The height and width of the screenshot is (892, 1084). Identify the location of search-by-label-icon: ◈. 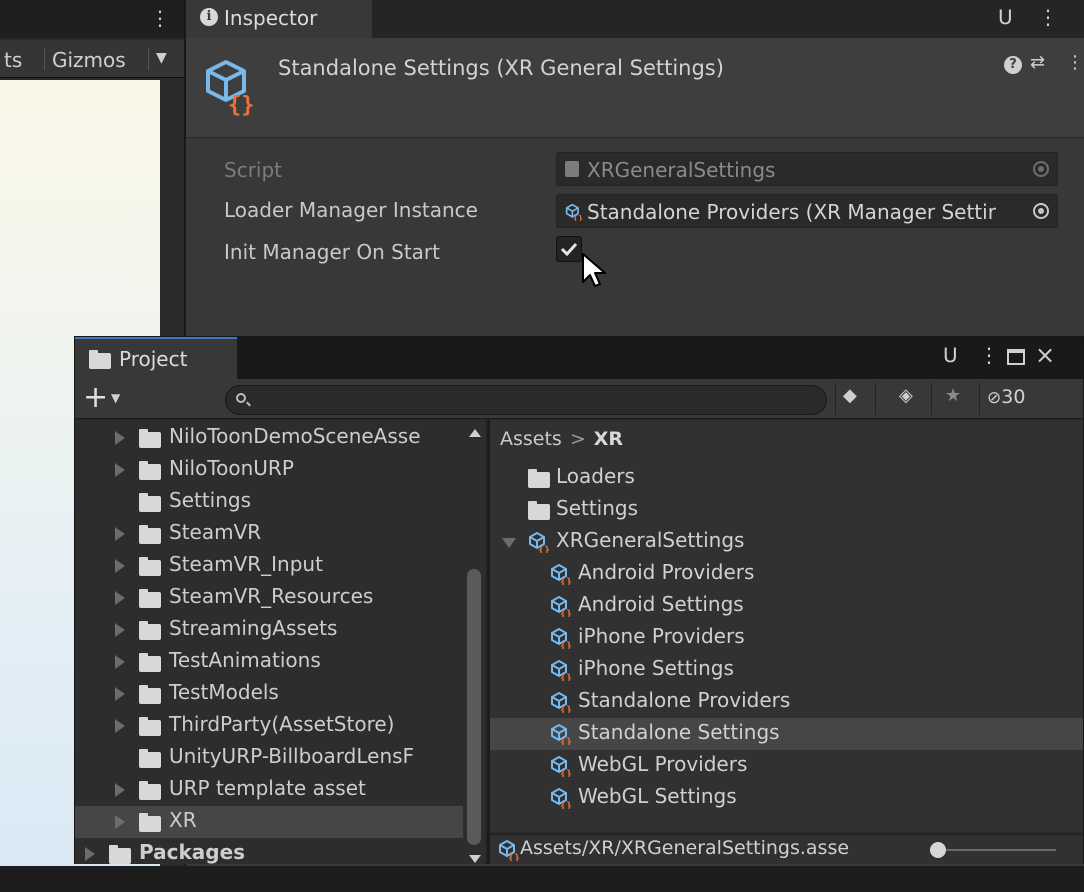
(906, 395).